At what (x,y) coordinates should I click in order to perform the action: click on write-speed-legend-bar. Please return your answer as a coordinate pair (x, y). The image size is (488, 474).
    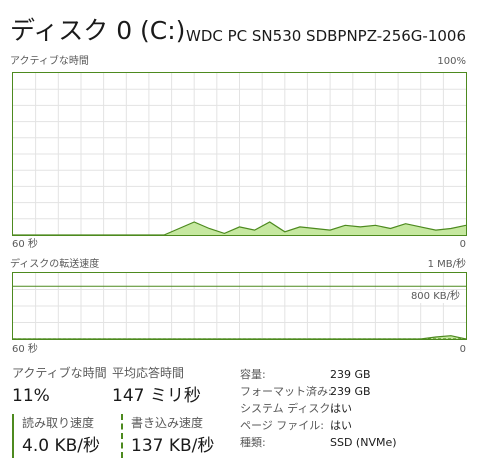
    Looking at the image, I should click on (122, 436).